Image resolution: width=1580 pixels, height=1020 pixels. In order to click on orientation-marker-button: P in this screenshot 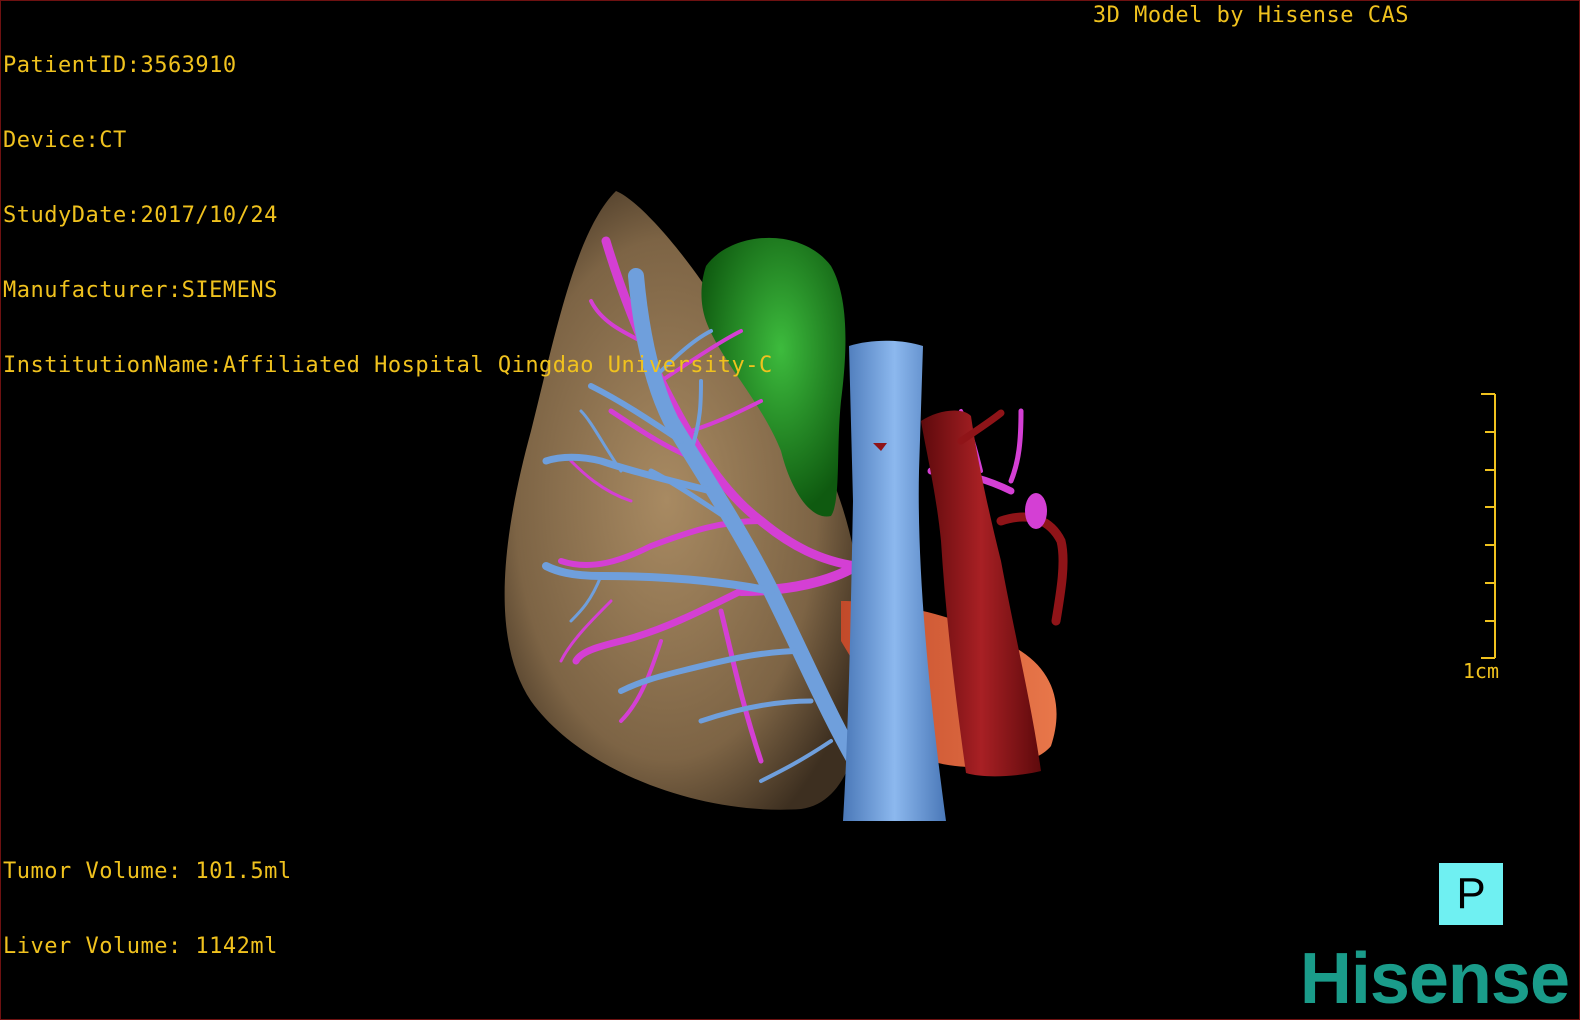, I will do `click(1471, 894)`.